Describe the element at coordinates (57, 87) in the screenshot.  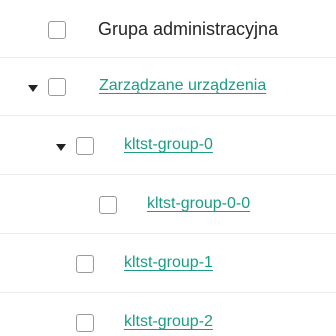
I see `row-checkbox-root` at that location.